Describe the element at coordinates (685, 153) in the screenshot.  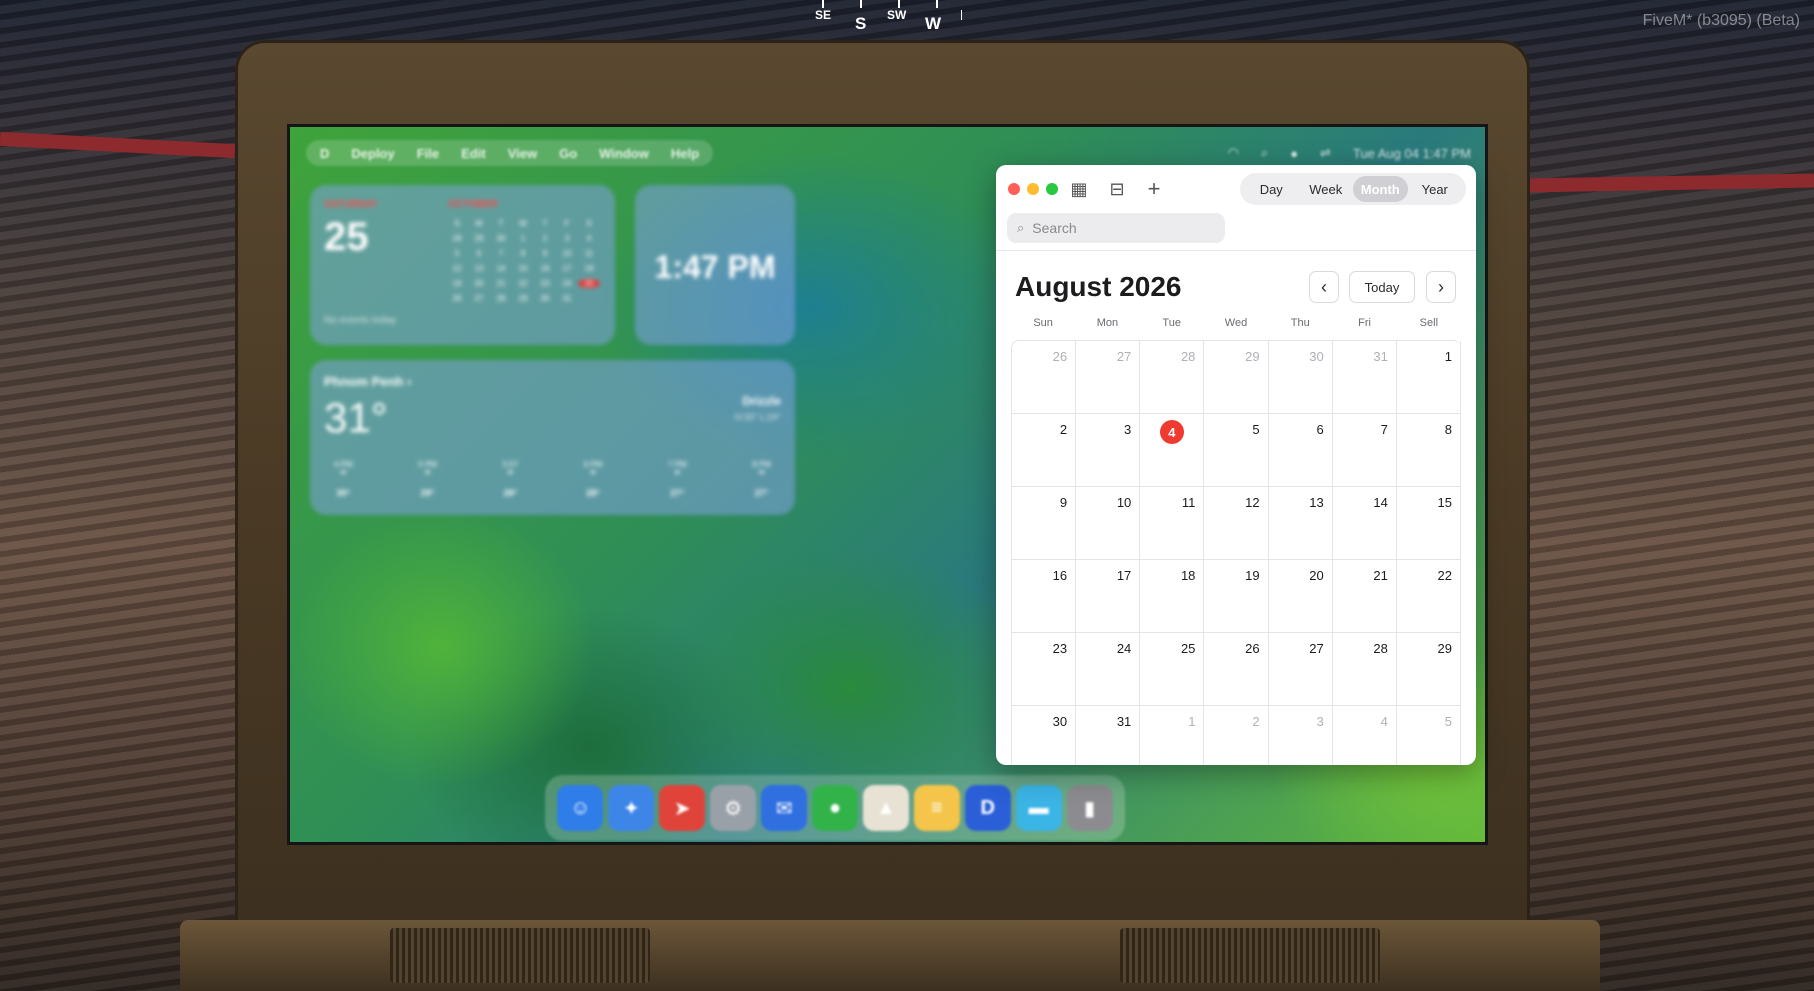
I see `menu-item-help: Help` at that location.